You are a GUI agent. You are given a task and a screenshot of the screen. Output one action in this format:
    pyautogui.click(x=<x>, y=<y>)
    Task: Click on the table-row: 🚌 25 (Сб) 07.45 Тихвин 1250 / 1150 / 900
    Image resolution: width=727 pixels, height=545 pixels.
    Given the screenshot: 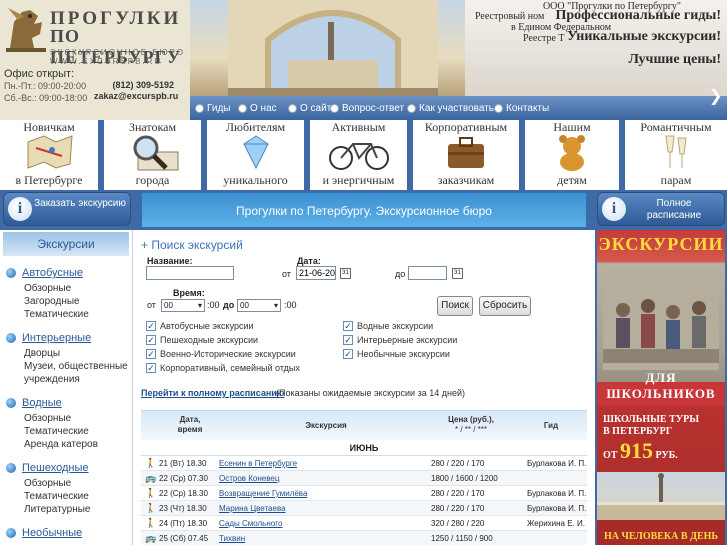 What is the action you would take?
    pyautogui.click(x=364, y=538)
    